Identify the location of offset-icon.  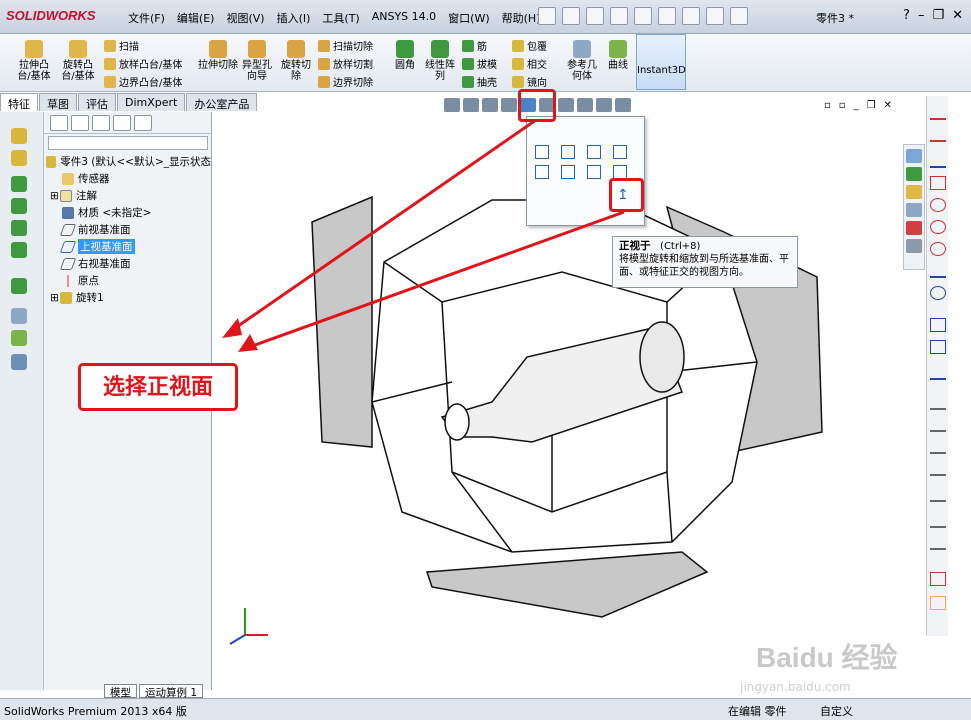
(938, 425).